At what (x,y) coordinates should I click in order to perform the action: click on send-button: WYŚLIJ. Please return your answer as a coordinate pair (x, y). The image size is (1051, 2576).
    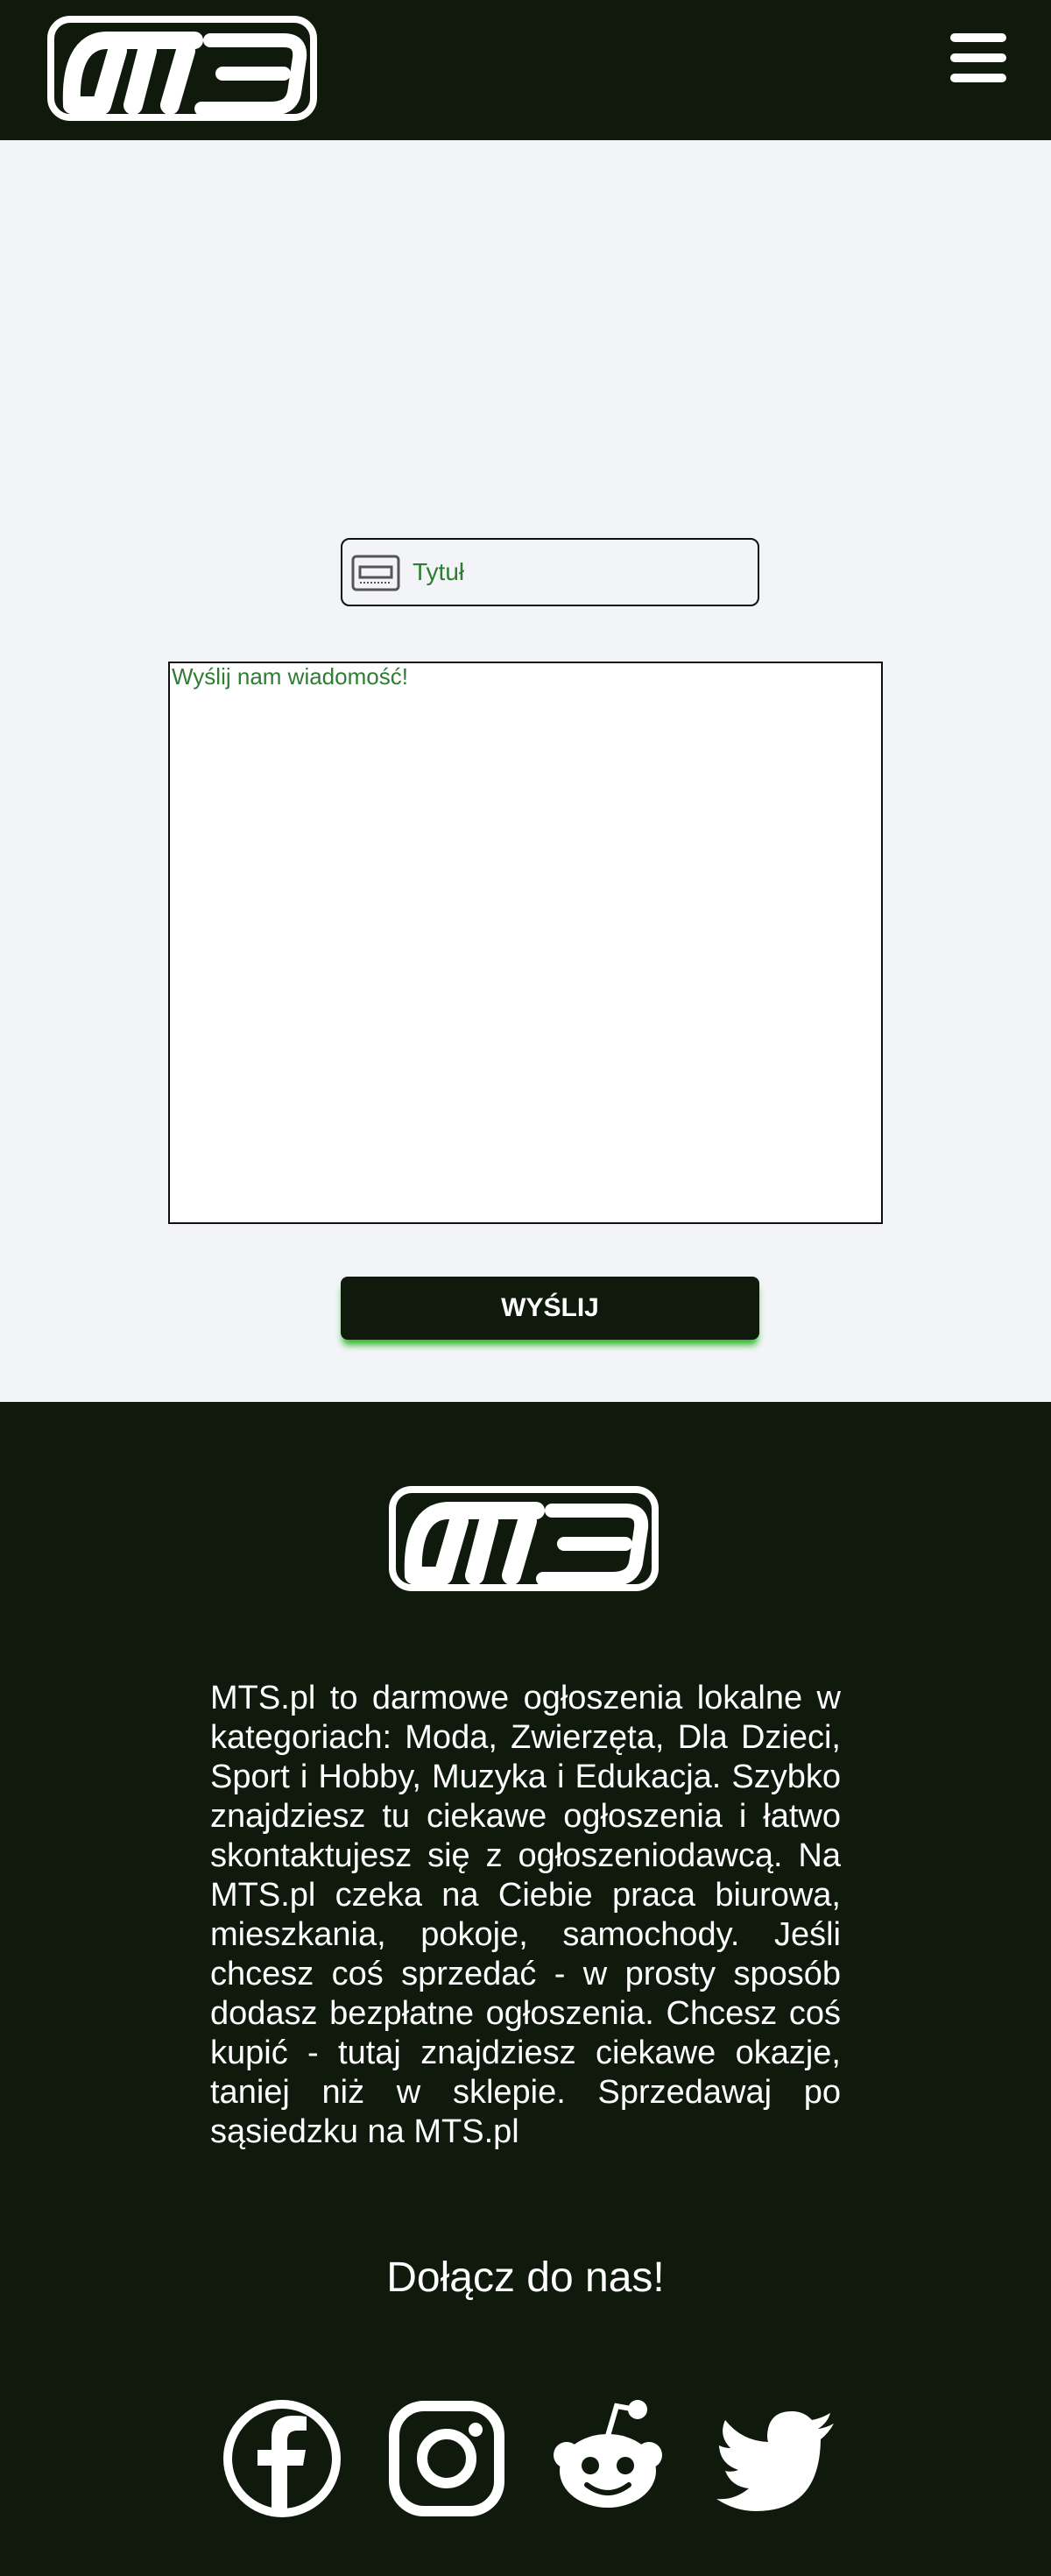
    Looking at the image, I should click on (550, 1308).